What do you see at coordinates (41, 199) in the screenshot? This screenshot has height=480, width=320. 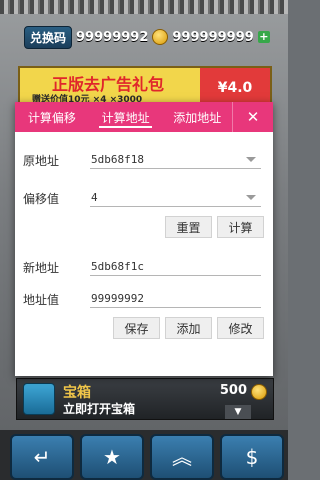 I see `offset-label: 偏移值` at bounding box center [41, 199].